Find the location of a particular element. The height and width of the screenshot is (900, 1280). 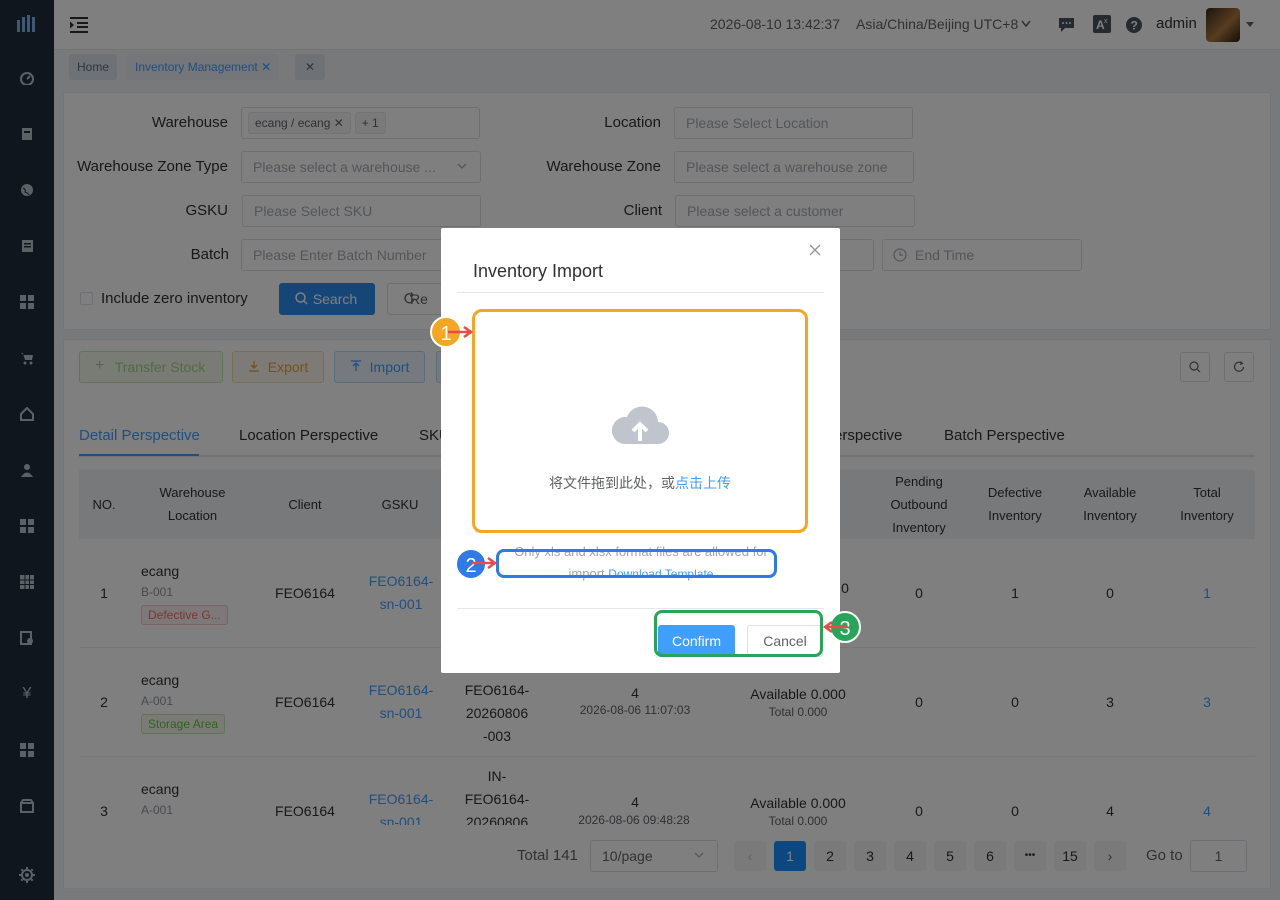

callout-box-template is located at coordinates (636, 563).